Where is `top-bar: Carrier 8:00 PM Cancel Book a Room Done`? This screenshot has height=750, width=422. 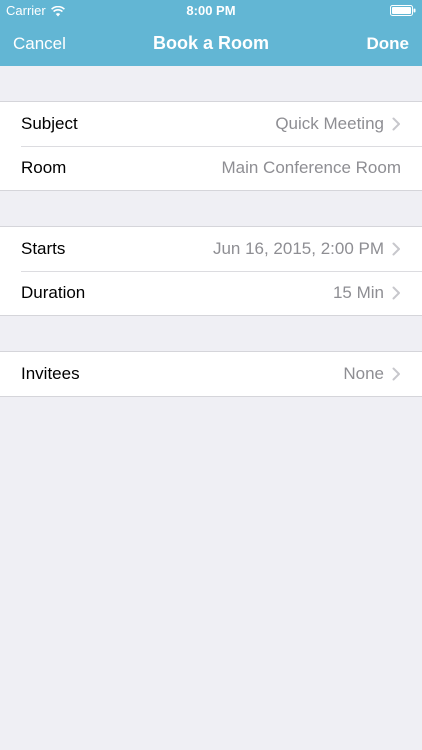 top-bar: Carrier 8:00 PM Cancel Book a Room Done is located at coordinates (211, 33).